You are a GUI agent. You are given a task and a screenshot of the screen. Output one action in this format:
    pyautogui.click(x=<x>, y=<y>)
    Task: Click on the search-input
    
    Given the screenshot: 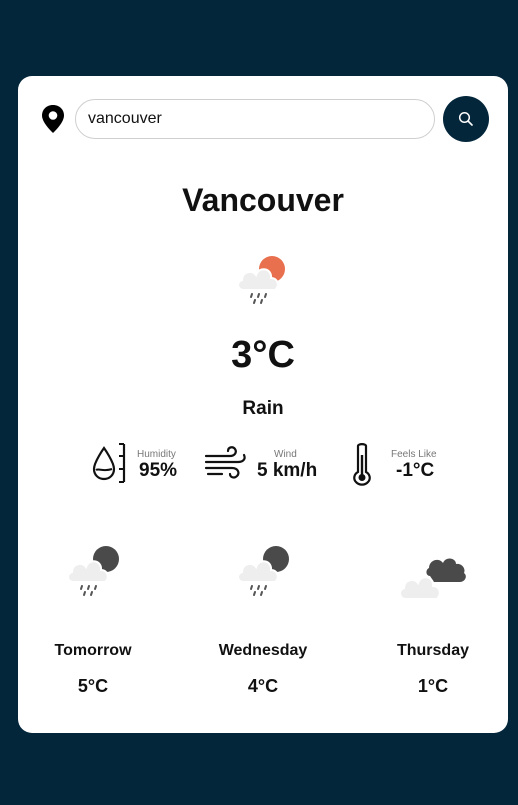 What is the action you would take?
    pyautogui.click(x=255, y=119)
    